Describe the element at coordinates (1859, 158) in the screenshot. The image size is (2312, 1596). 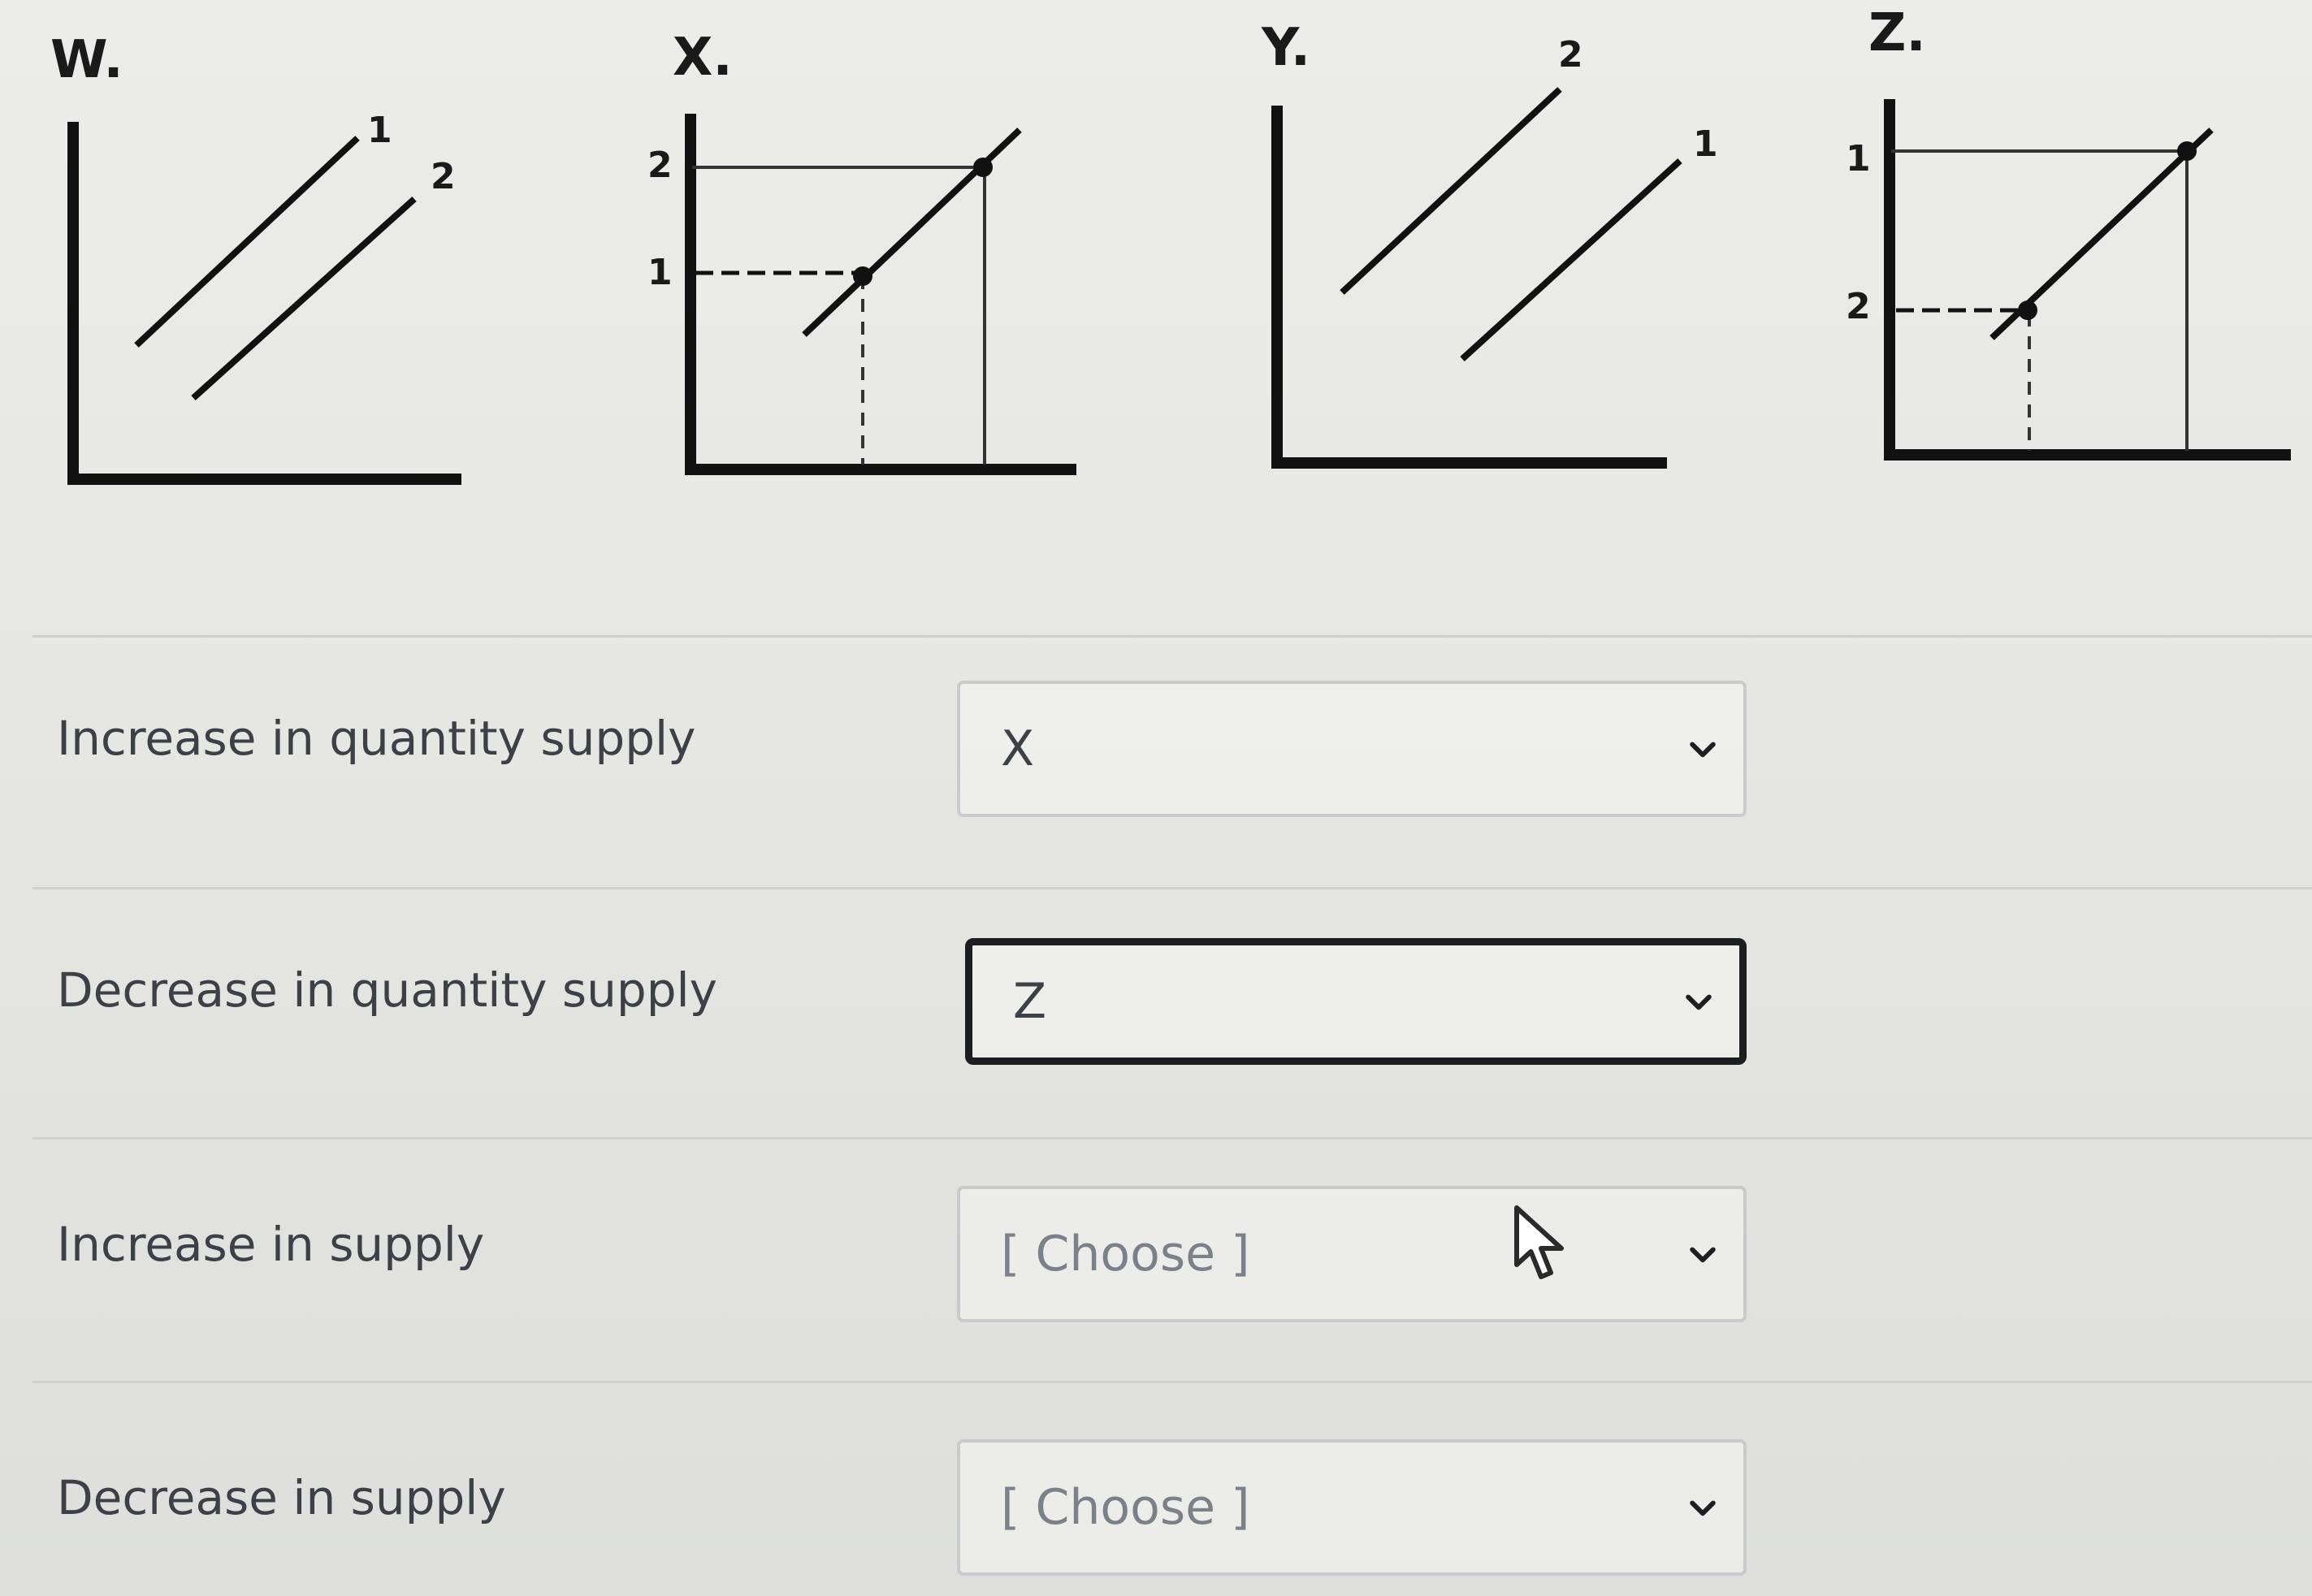
I see `axis-label-z-1: 1` at that location.